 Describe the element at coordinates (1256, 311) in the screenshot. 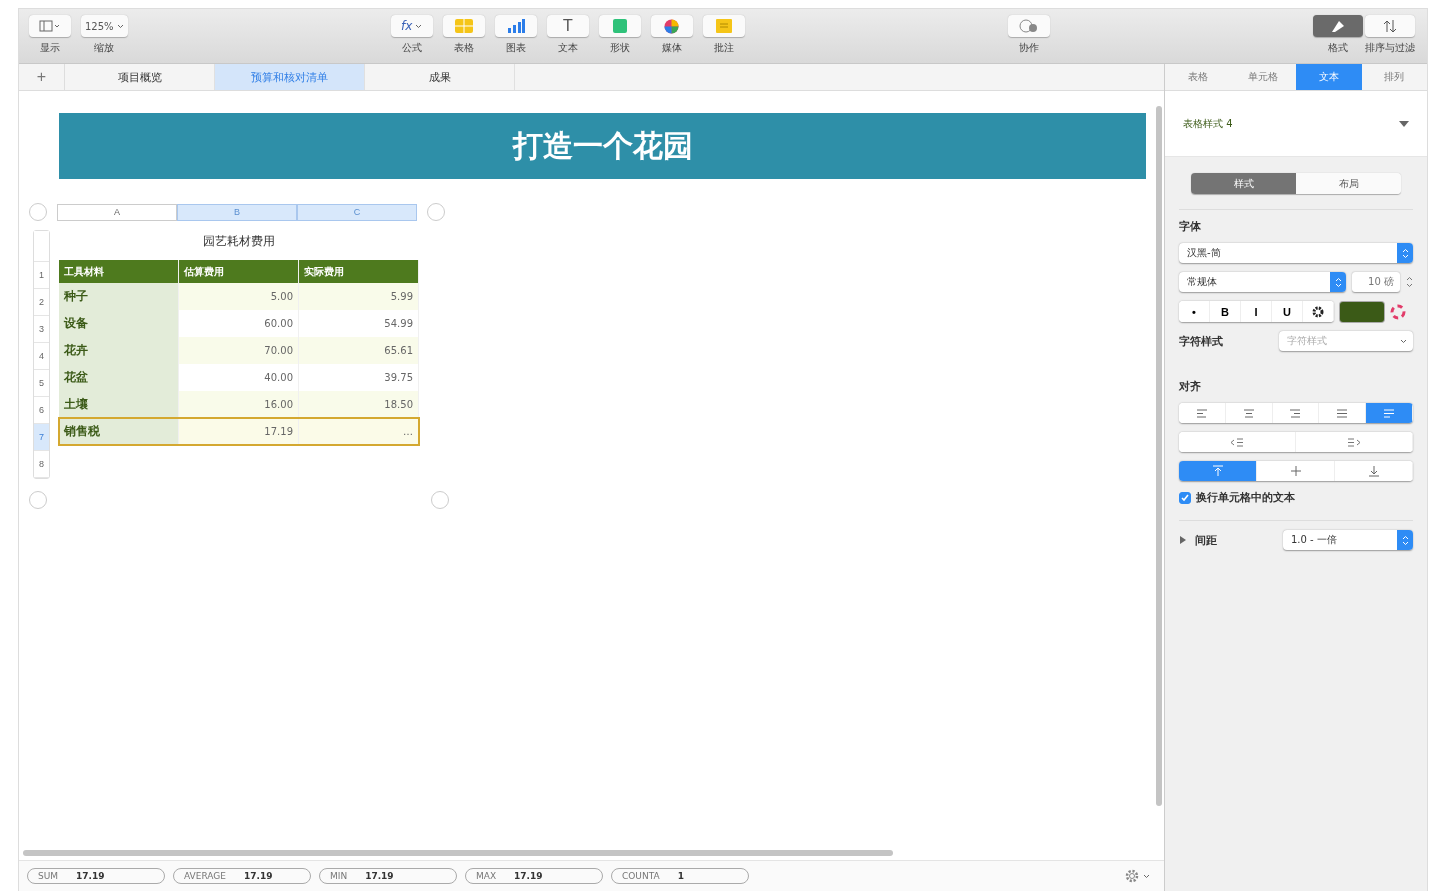

I see `text-style-button: I` at that location.